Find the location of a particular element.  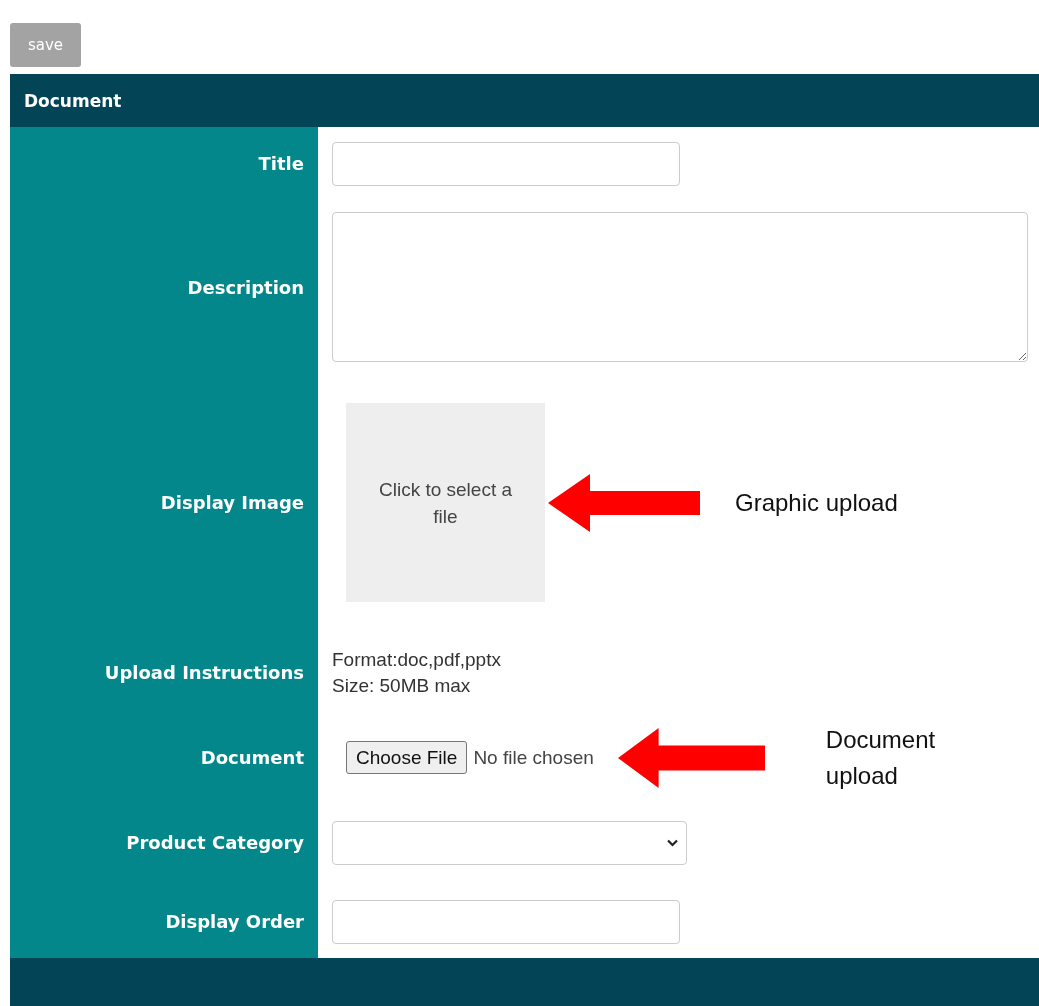

annotation-text: Document upload is located at coordinates (881, 757).